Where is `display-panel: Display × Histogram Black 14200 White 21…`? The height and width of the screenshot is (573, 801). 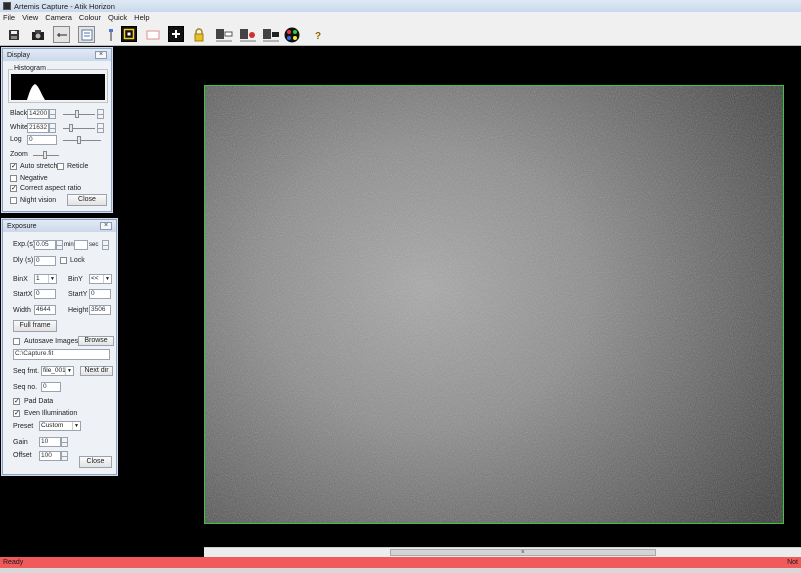
display-panel: Display × Histogram Black 14200 White 21… is located at coordinates (57, 130).